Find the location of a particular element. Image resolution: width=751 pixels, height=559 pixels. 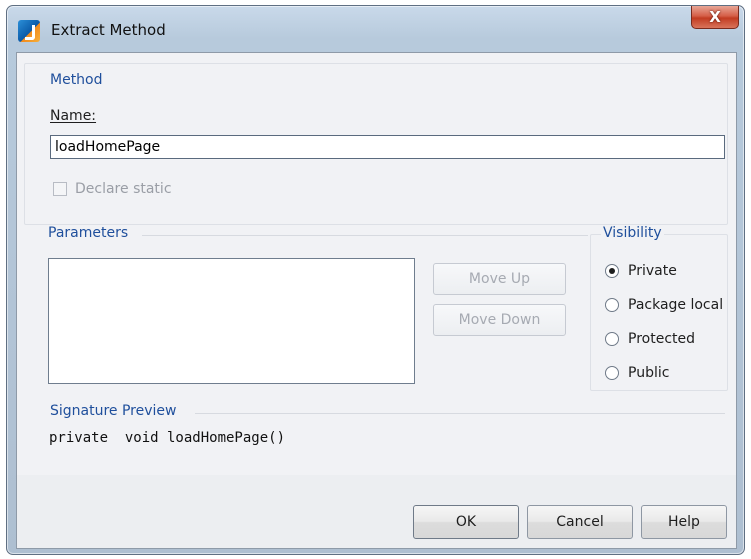

radio-public: Public is located at coordinates (637, 373).